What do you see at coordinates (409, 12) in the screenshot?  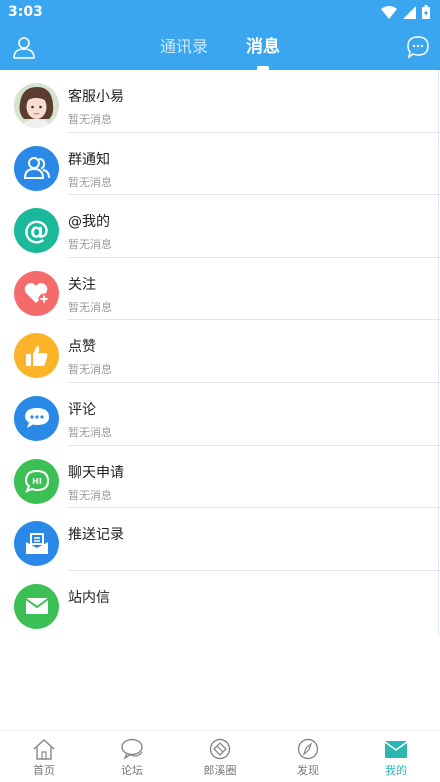 I see `signal-icon` at bounding box center [409, 12].